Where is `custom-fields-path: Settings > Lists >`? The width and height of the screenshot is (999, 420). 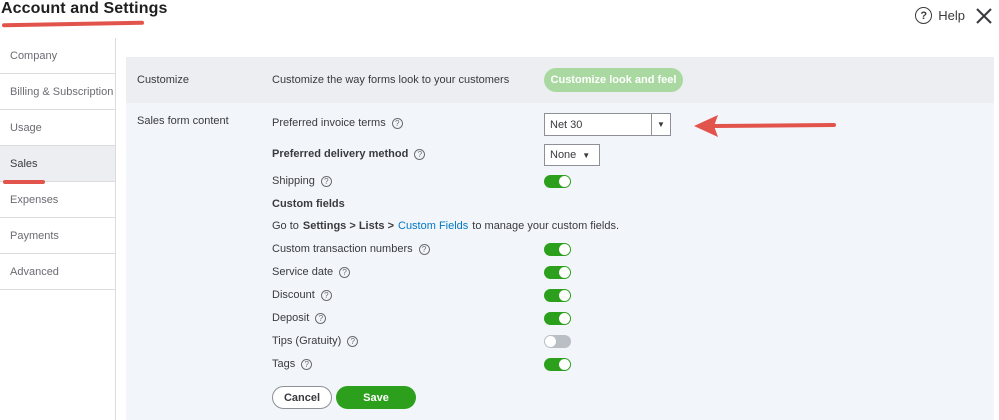
custom-fields-path: Settings > Lists > is located at coordinates (348, 226).